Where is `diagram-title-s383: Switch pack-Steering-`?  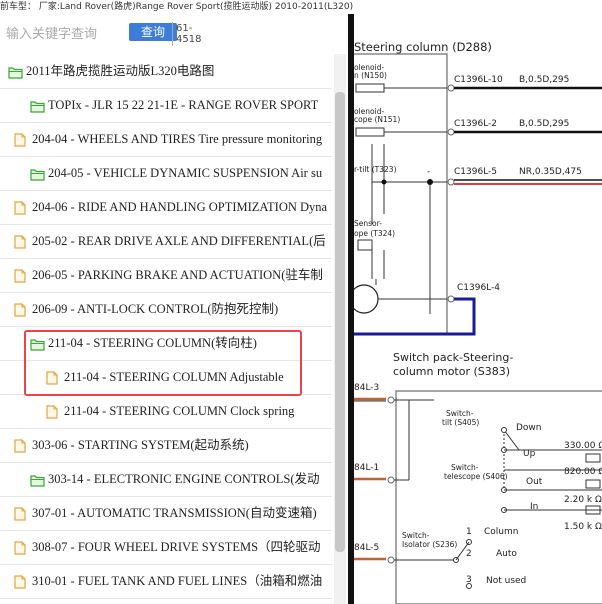
diagram-title-s383: Switch pack-Steering- is located at coordinates (453, 357).